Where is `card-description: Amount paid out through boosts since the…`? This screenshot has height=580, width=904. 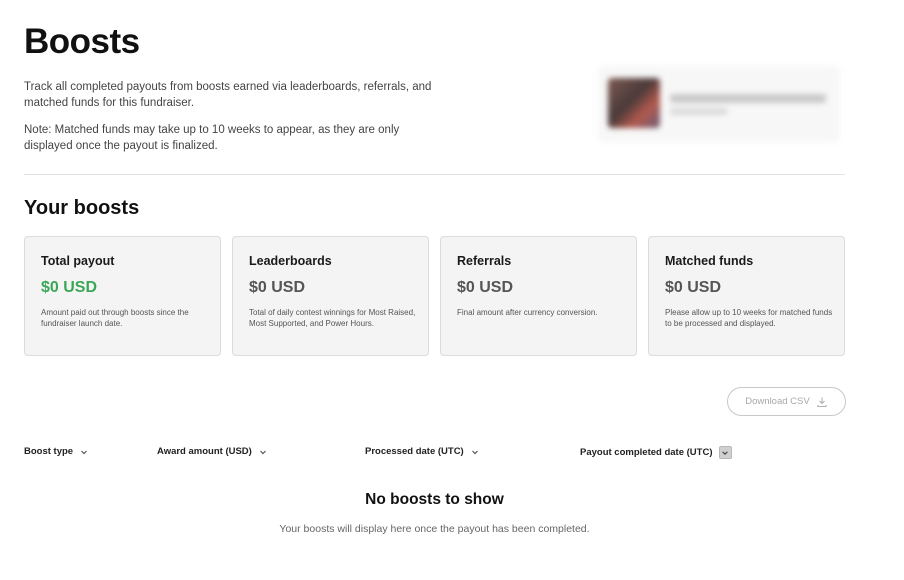 card-description: Amount paid out through boosts since the… is located at coordinates (115, 318).